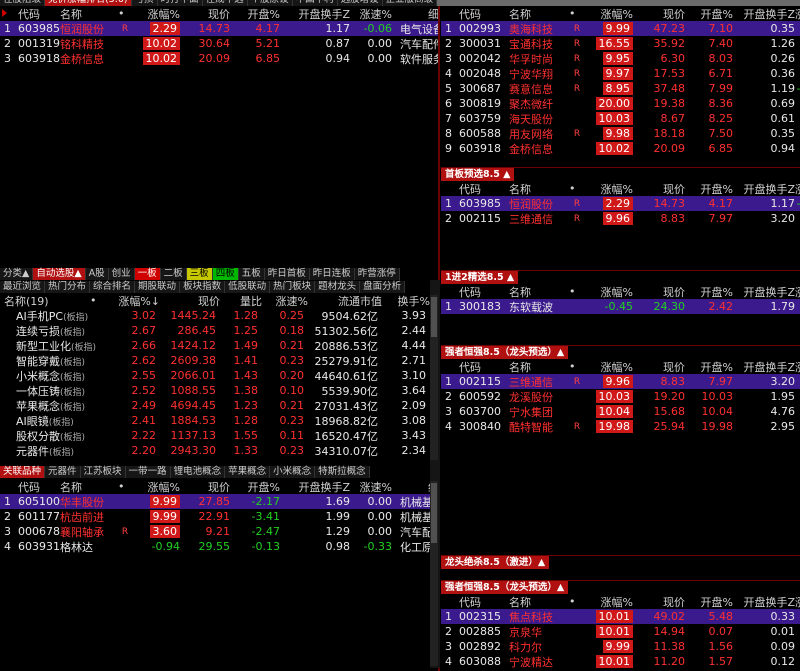 The image size is (800, 671). What do you see at coordinates (63, 472) in the screenshot?
I see `tab-tabs_related-1: 元器件` at bounding box center [63, 472].